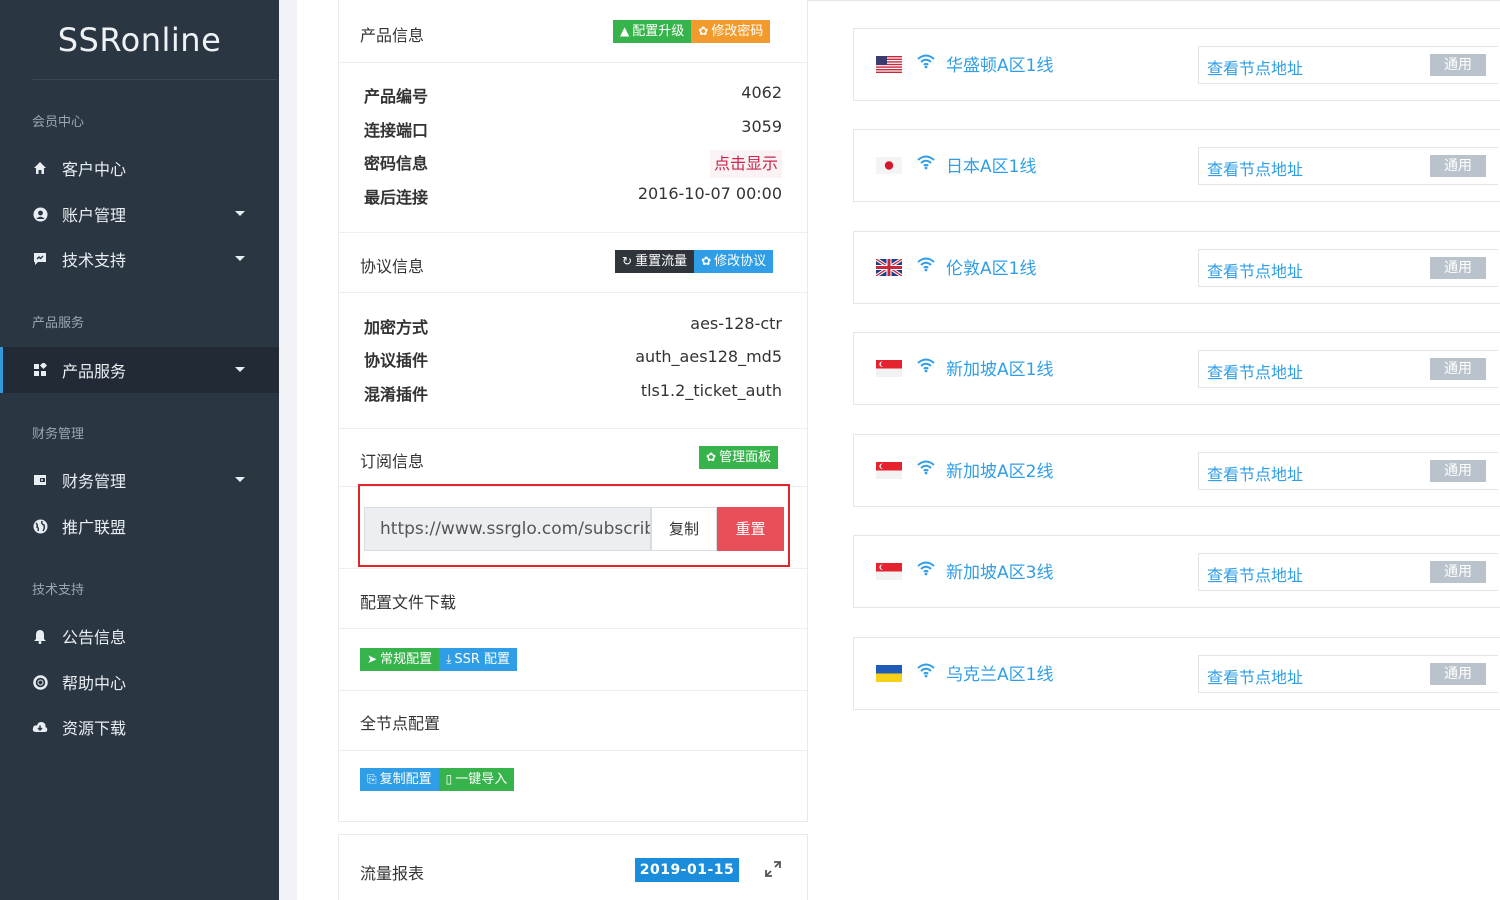 This screenshot has width=1500, height=900. Describe the element at coordinates (573, 721) in the screenshot. I see `all-nodes-header: 全节点配置` at that location.